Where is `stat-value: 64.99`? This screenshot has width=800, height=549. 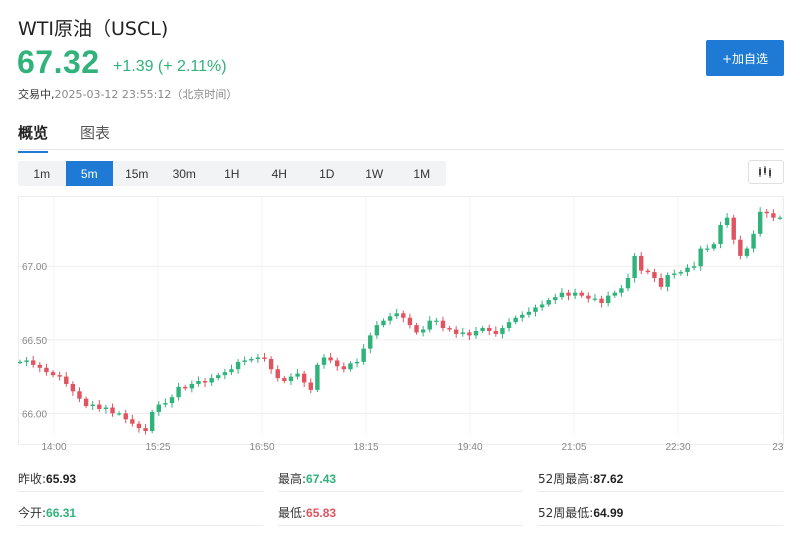
stat-value: 64.99 is located at coordinates (608, 512).